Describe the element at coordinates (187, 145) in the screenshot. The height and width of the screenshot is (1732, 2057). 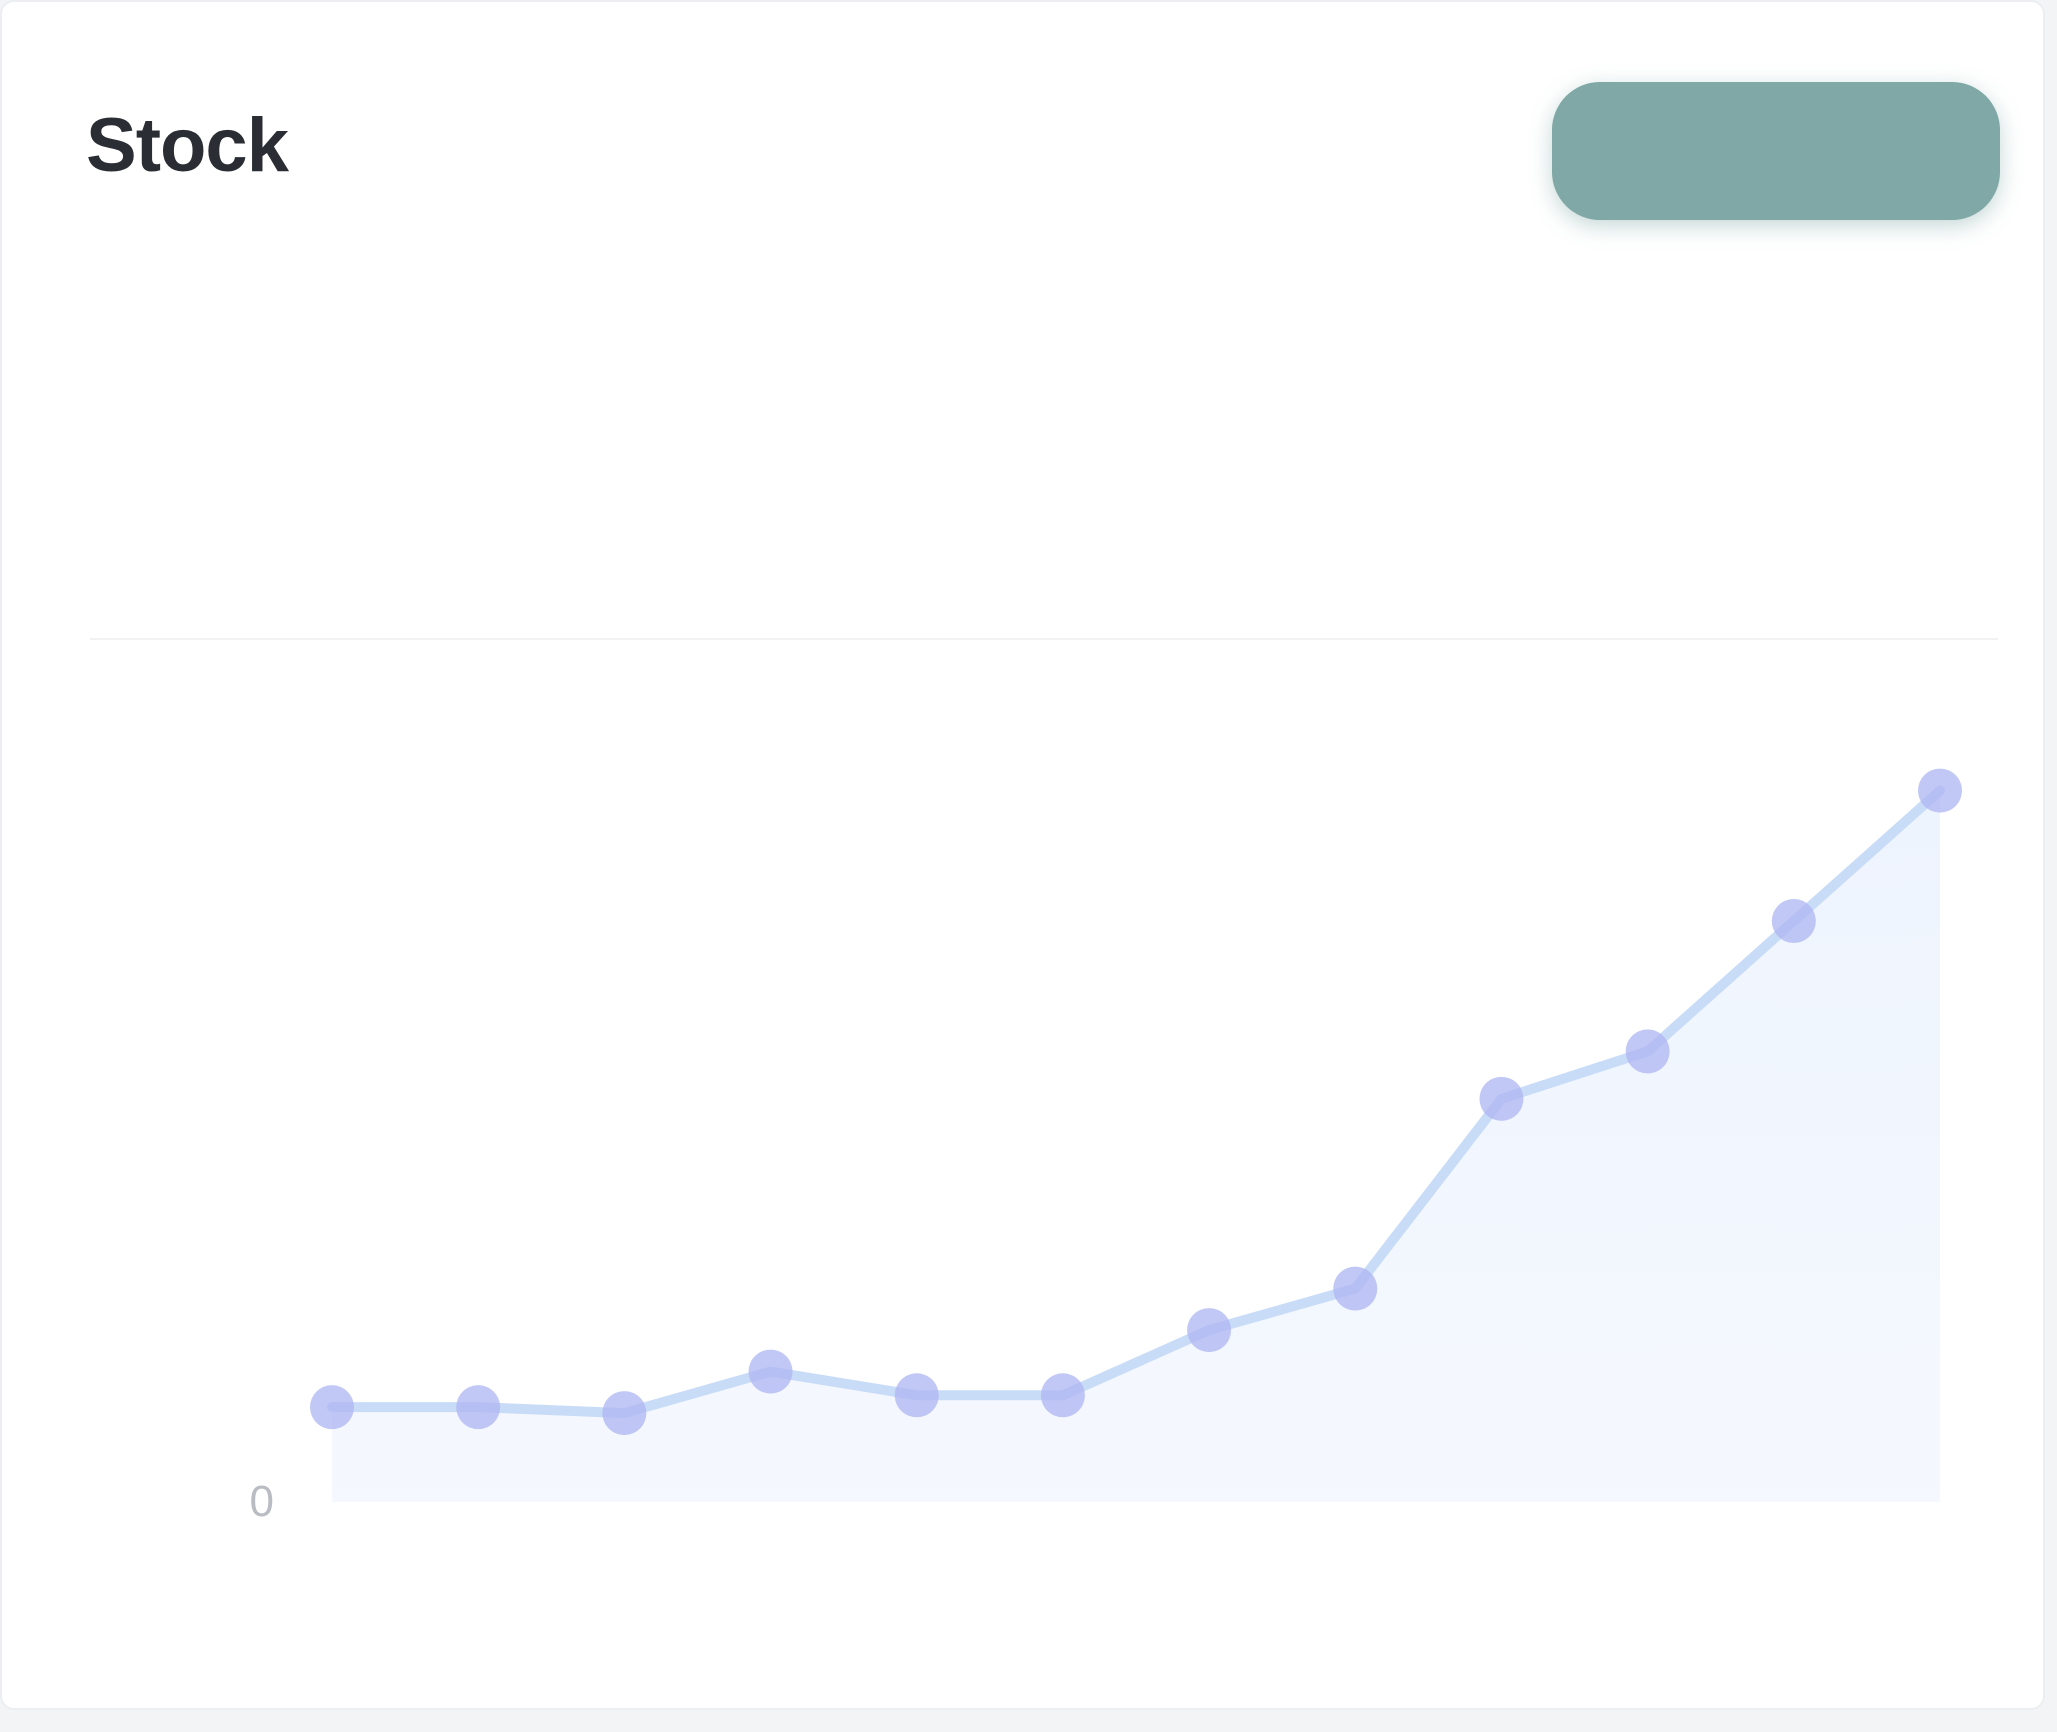
I see `card-title: Stock` at that location.